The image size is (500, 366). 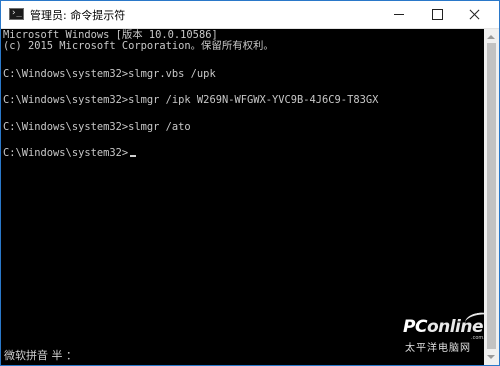 I want to click on text-cursor, so click(x=133, y=156).